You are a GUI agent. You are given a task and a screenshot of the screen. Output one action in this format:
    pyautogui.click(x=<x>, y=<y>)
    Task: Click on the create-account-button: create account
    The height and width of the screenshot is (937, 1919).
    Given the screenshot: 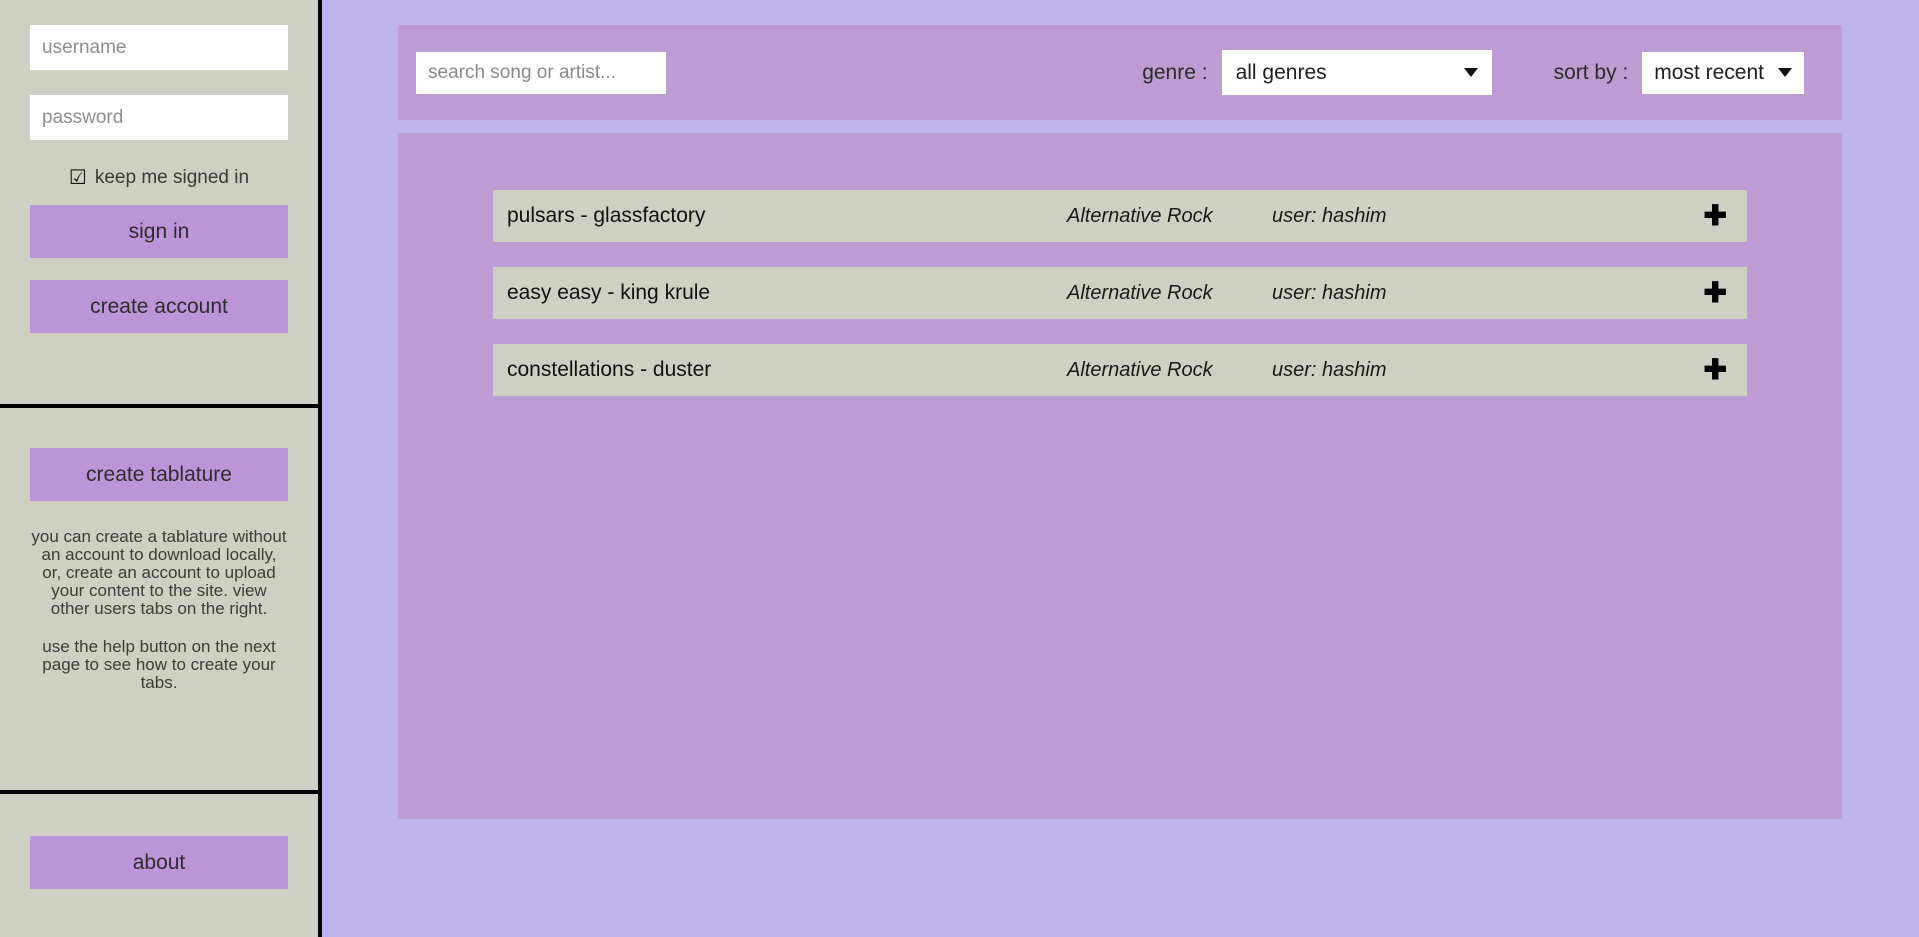 What is the action you would take?
    pyautogui.click(x=159, y=306)
    